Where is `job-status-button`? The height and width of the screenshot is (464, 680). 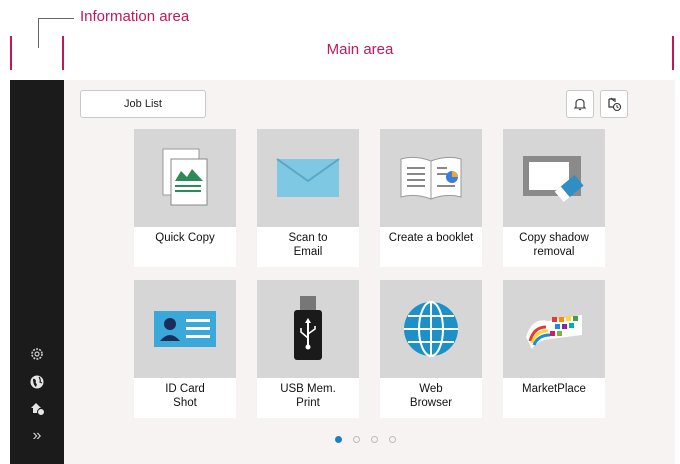 job-status-button is located at coordinates (614, 104).